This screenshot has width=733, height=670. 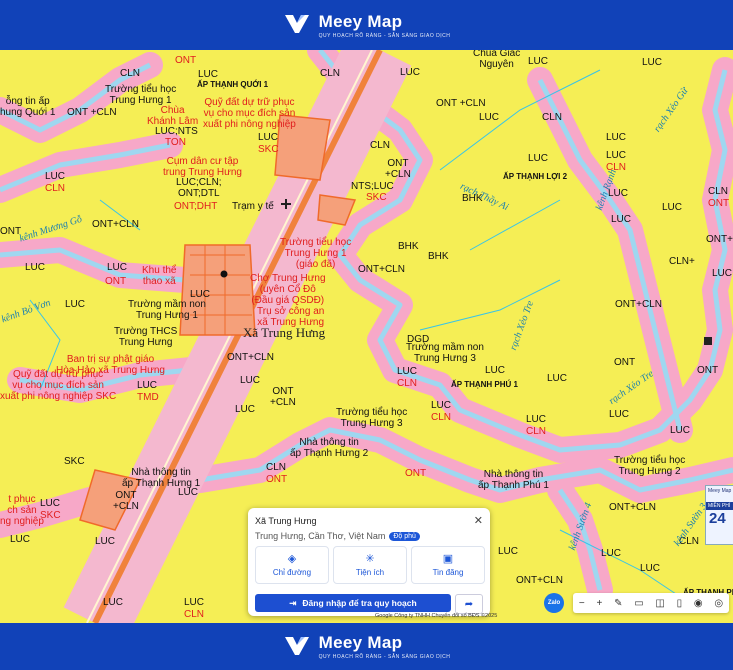 I want to click on zalo-chat-button: Zalo, so click(x=554, y=603).